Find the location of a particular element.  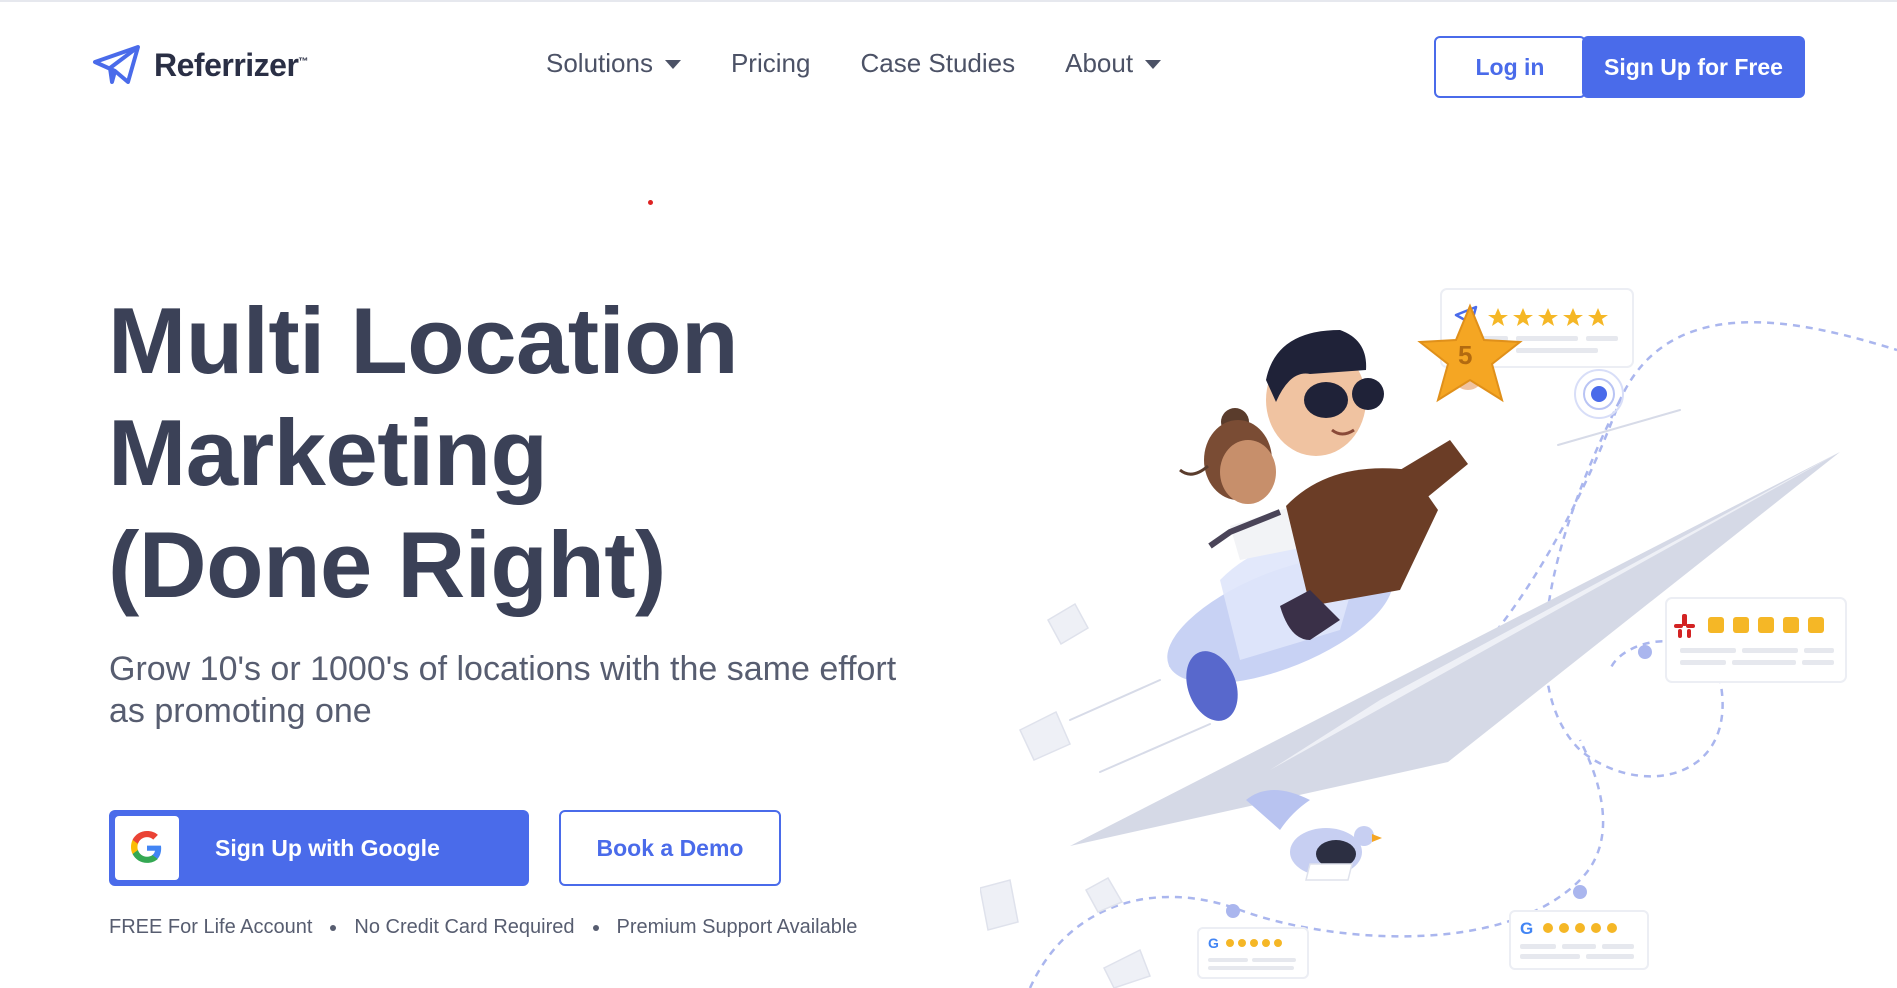

decorative-dot is located at coordinates (650, 202).